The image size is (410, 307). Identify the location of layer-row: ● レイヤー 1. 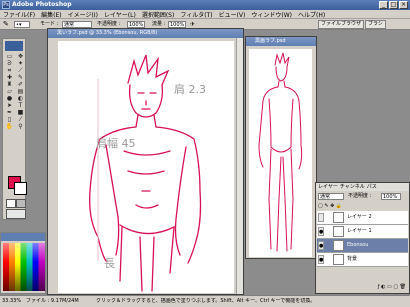
(362, 232).